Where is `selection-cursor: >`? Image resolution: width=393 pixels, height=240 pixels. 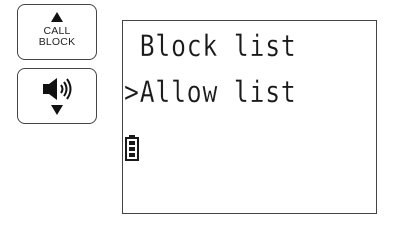 selection-cursor: > is located at coordinates (132, 92).